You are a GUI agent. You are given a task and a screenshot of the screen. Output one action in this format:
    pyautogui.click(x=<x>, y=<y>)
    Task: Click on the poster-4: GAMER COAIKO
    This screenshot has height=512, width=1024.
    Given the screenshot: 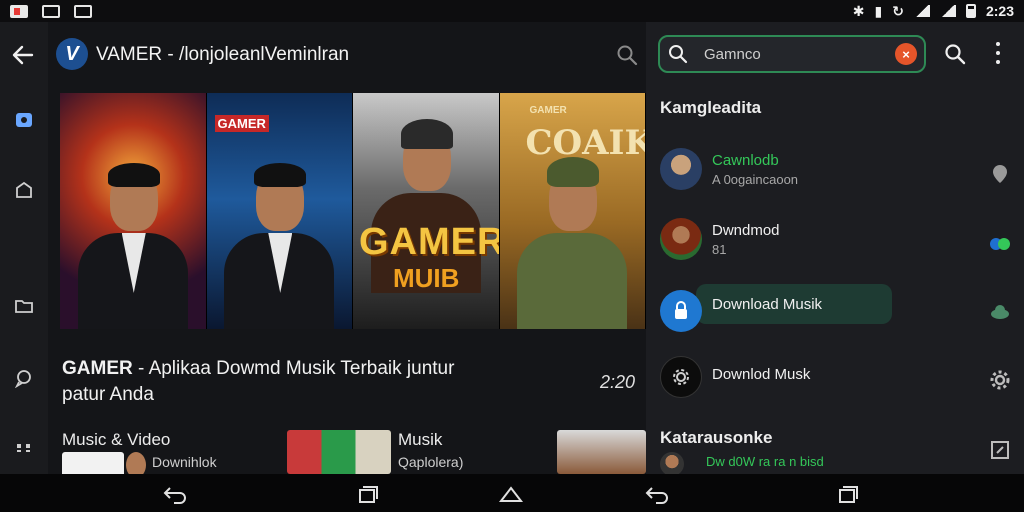 What is the action you would take?
    pyautogui.click(x=572, y=211)
    